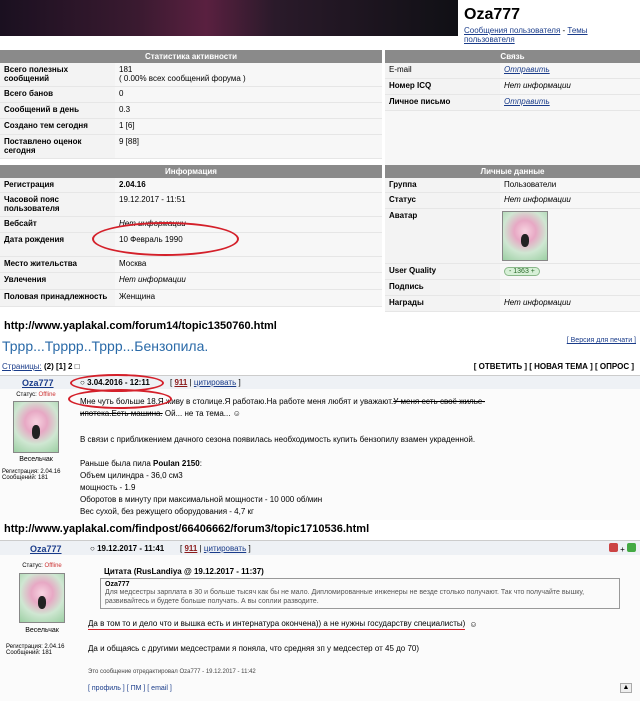  What do you see at coordinates (570, 70) in the screenshot?
I see `email-send-link: Отправить` at bounding box center [570, 70].